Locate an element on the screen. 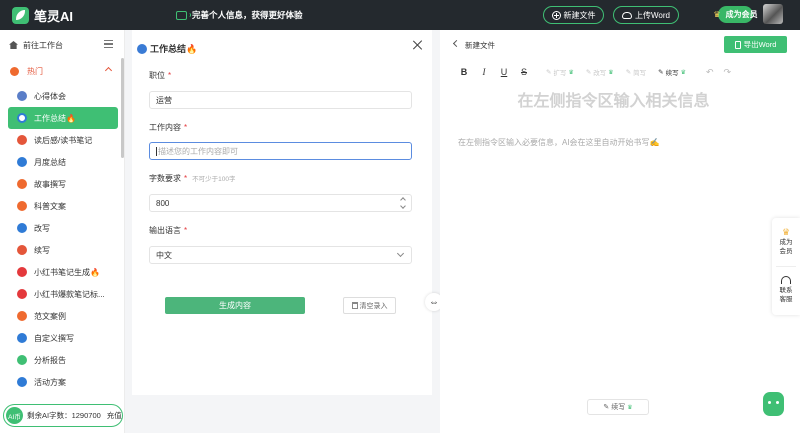 The width and height of the screenshot is (800, 433). sidebar-item: 工作总结🔥 is located at coordinates (63, 118).